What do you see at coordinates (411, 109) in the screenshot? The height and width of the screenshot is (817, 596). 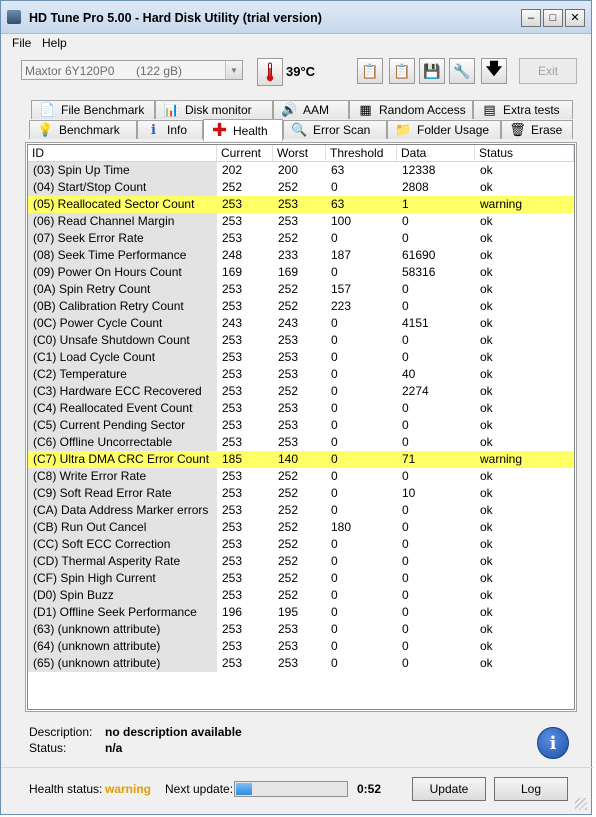 I see `tab-random-access: ▦ Random Access` at bounding box center [411, 109].